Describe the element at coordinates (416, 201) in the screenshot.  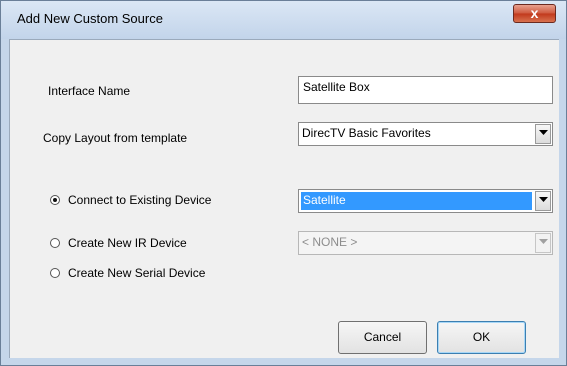
I see `existing-device-selected-value: Satellite` at that location.